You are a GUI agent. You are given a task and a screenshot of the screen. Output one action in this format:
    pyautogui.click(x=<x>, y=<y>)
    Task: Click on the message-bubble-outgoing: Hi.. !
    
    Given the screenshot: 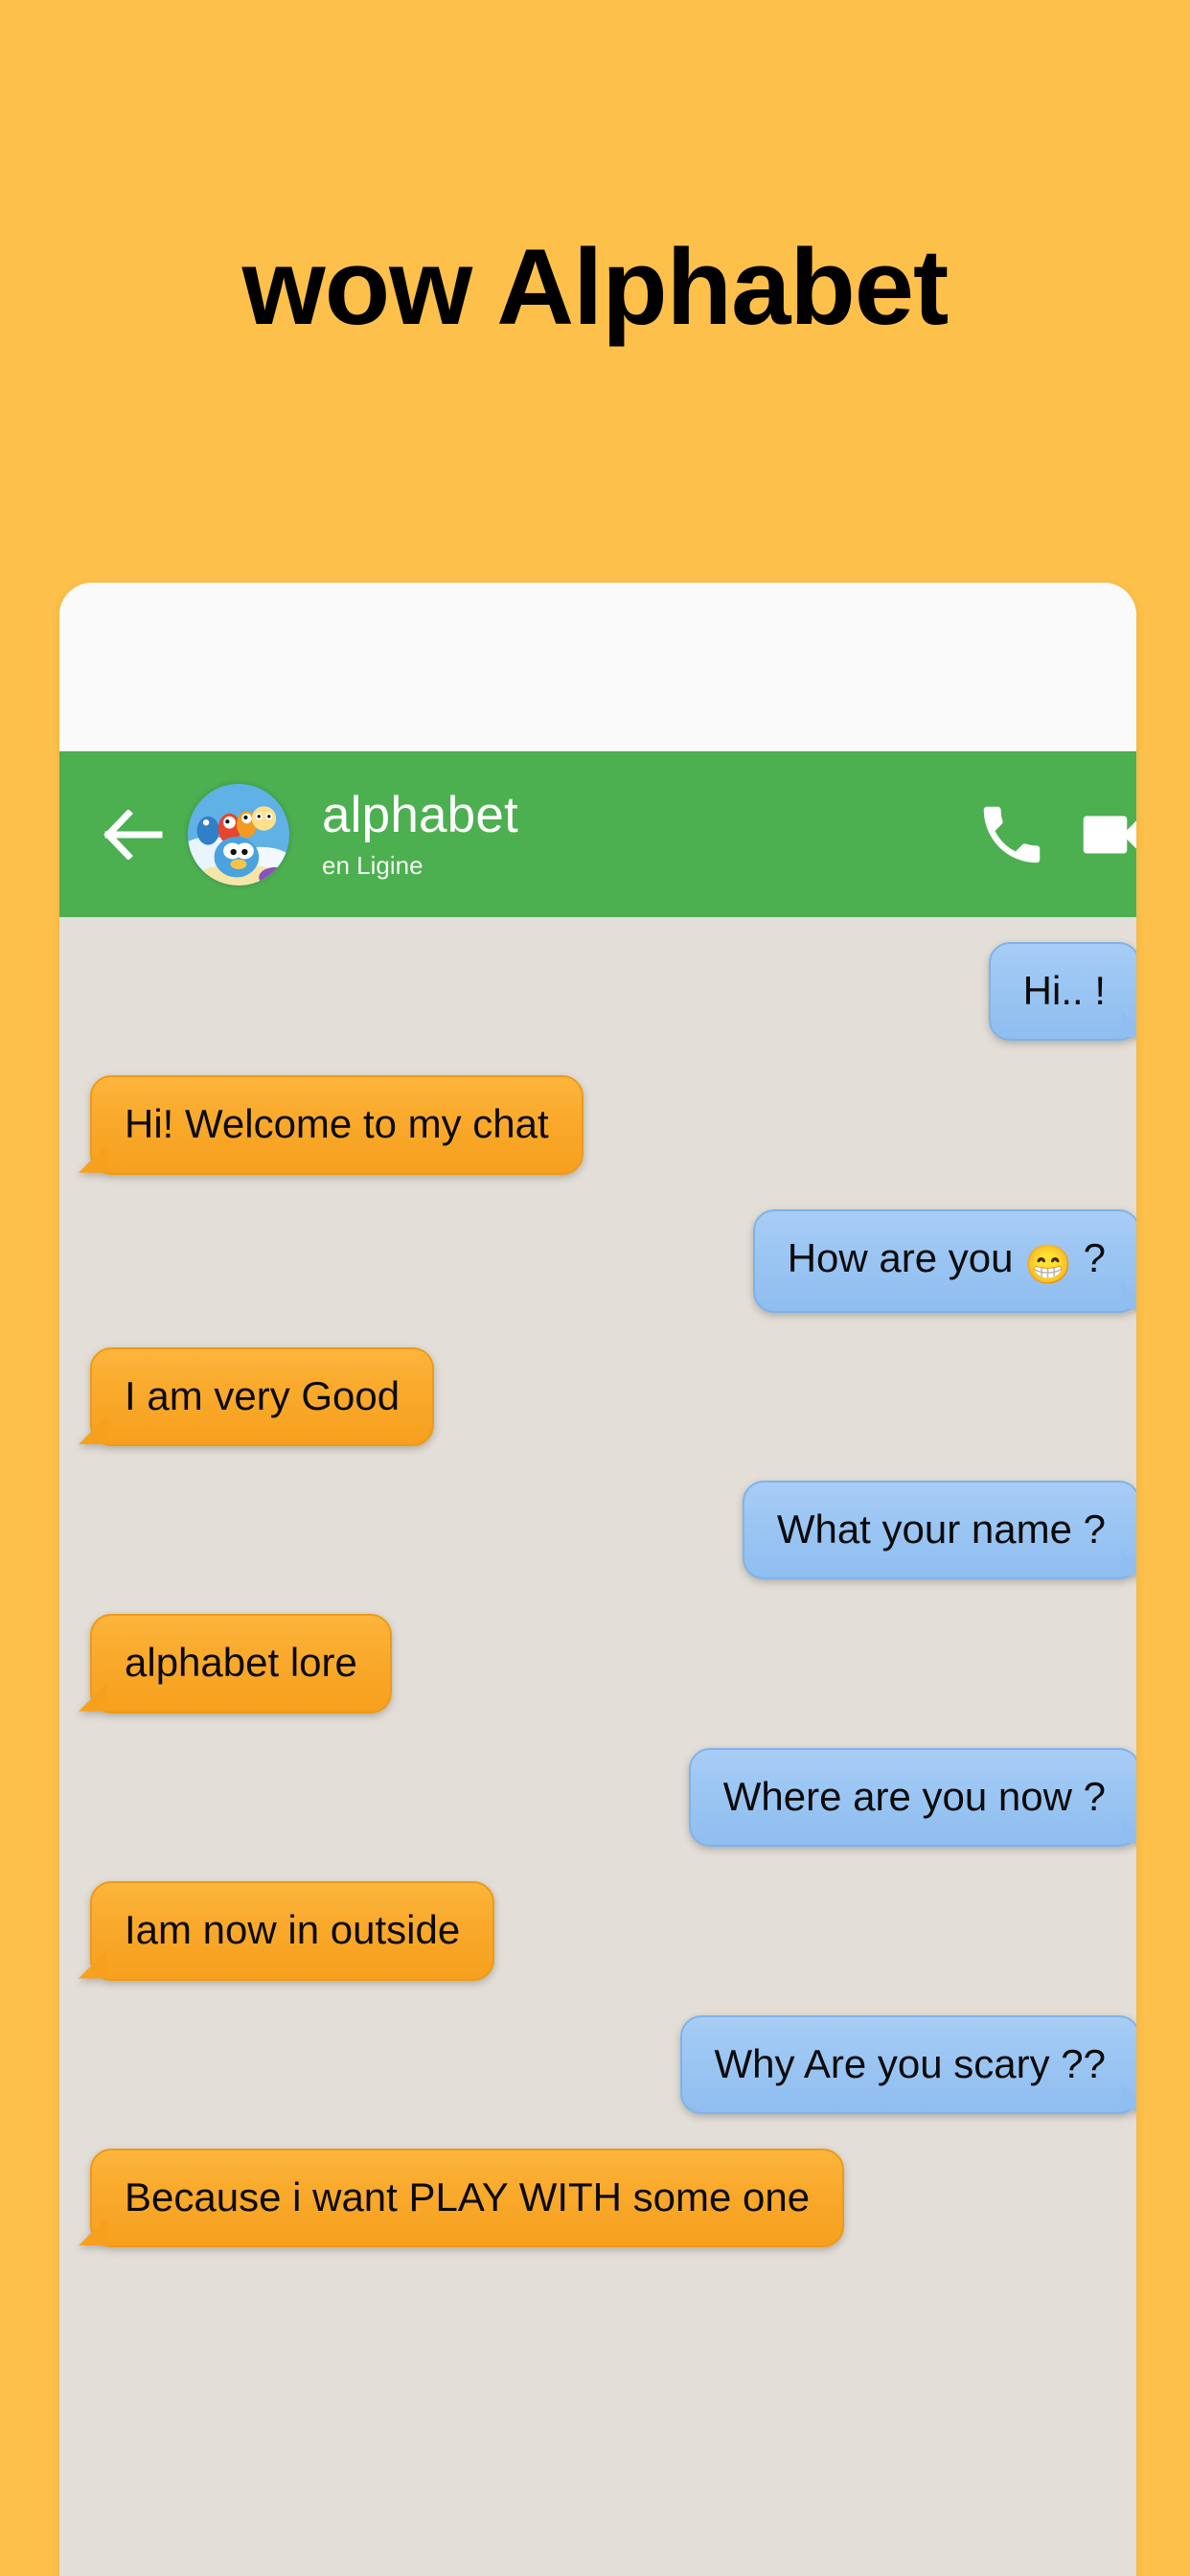 What is the action you would take?
    pyautogui.click(x=1062, y=992)
    